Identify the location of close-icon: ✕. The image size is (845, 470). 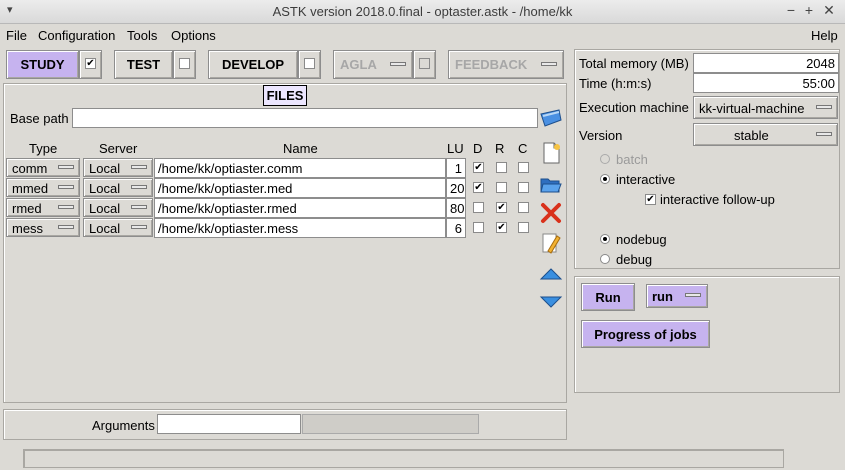
(829, 10).